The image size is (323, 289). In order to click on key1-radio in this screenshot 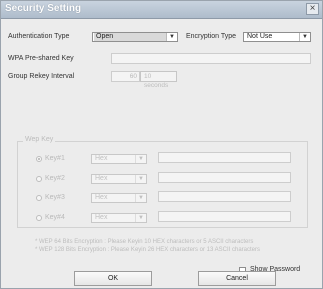, I will do `click(39, 159)`.